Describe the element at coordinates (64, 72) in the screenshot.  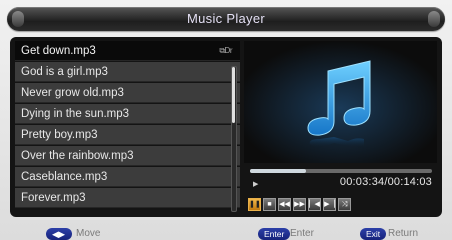
I see `playlist-item-label: God is a girl.mp3` at that location.